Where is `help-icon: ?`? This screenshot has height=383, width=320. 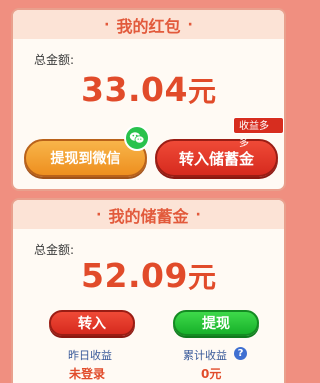 help-icon: ? is located at coordinates (240, 353).